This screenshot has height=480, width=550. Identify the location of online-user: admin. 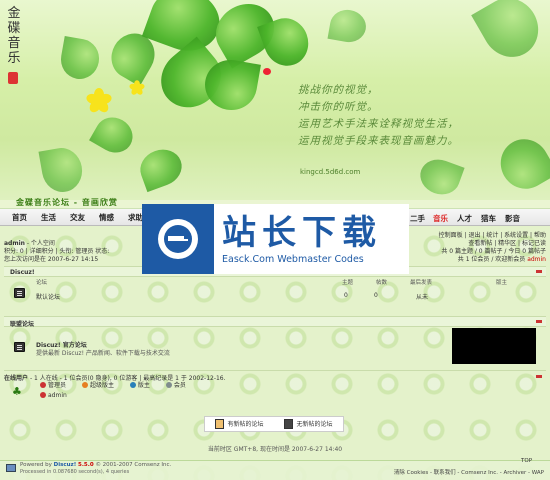
(53, 395).